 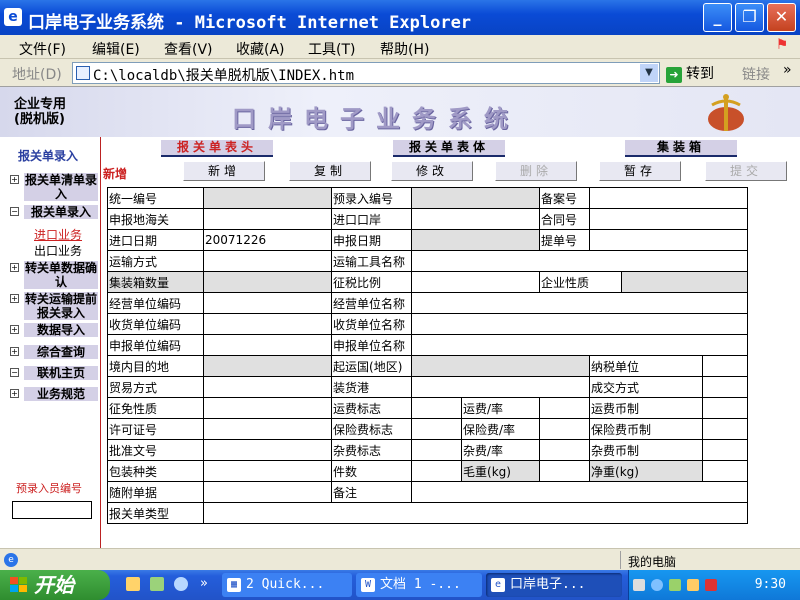 What do you see at coordinates (580, 345) in the screenshot?
I see `declarant-name-field` at bounding box center [580, 345].